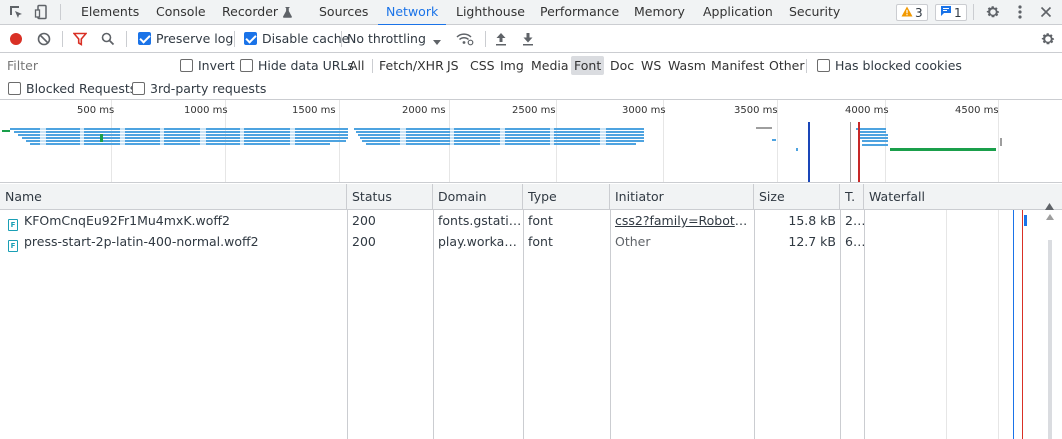 The height and width of the screenshot is (439, 1062). What do you see at coordinates (246, 65) in the screenshot?
I see `hide-data-urls-checkbox` at bounding box center [246, 65].